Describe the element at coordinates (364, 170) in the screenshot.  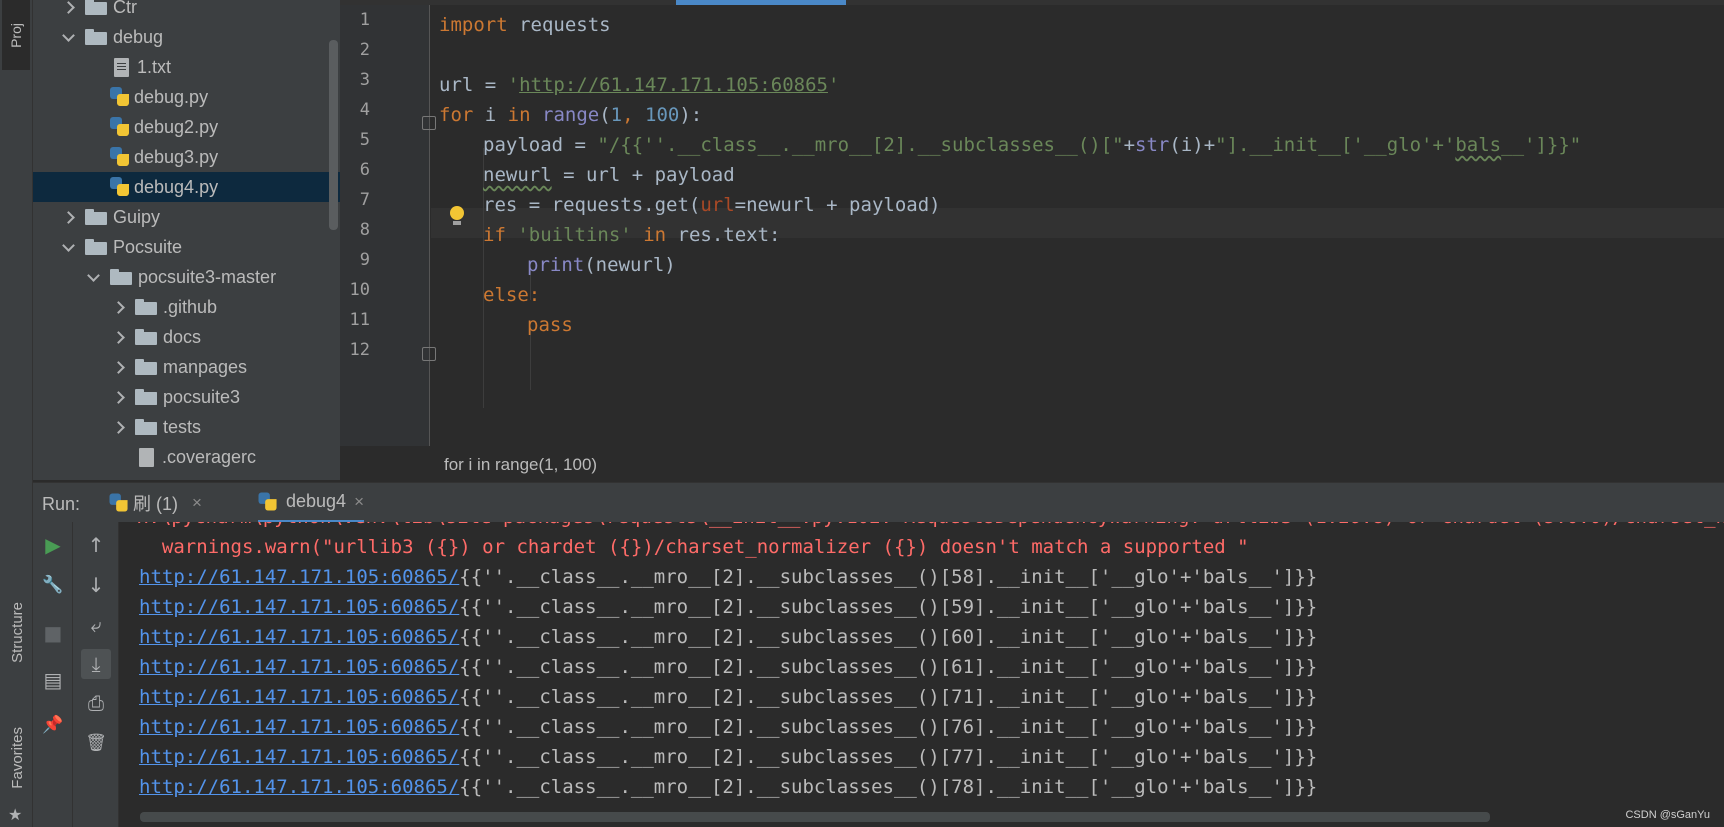
I see `line-number: 6` at that location.